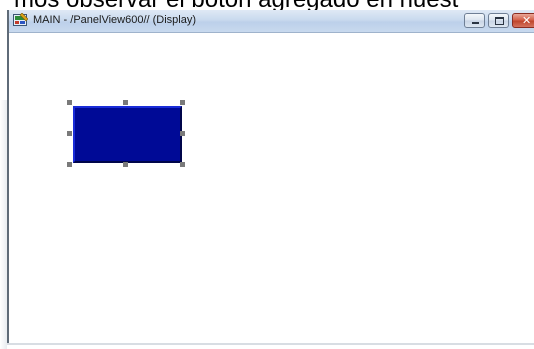  I want to click on display-app-icon, so click(20, 19).